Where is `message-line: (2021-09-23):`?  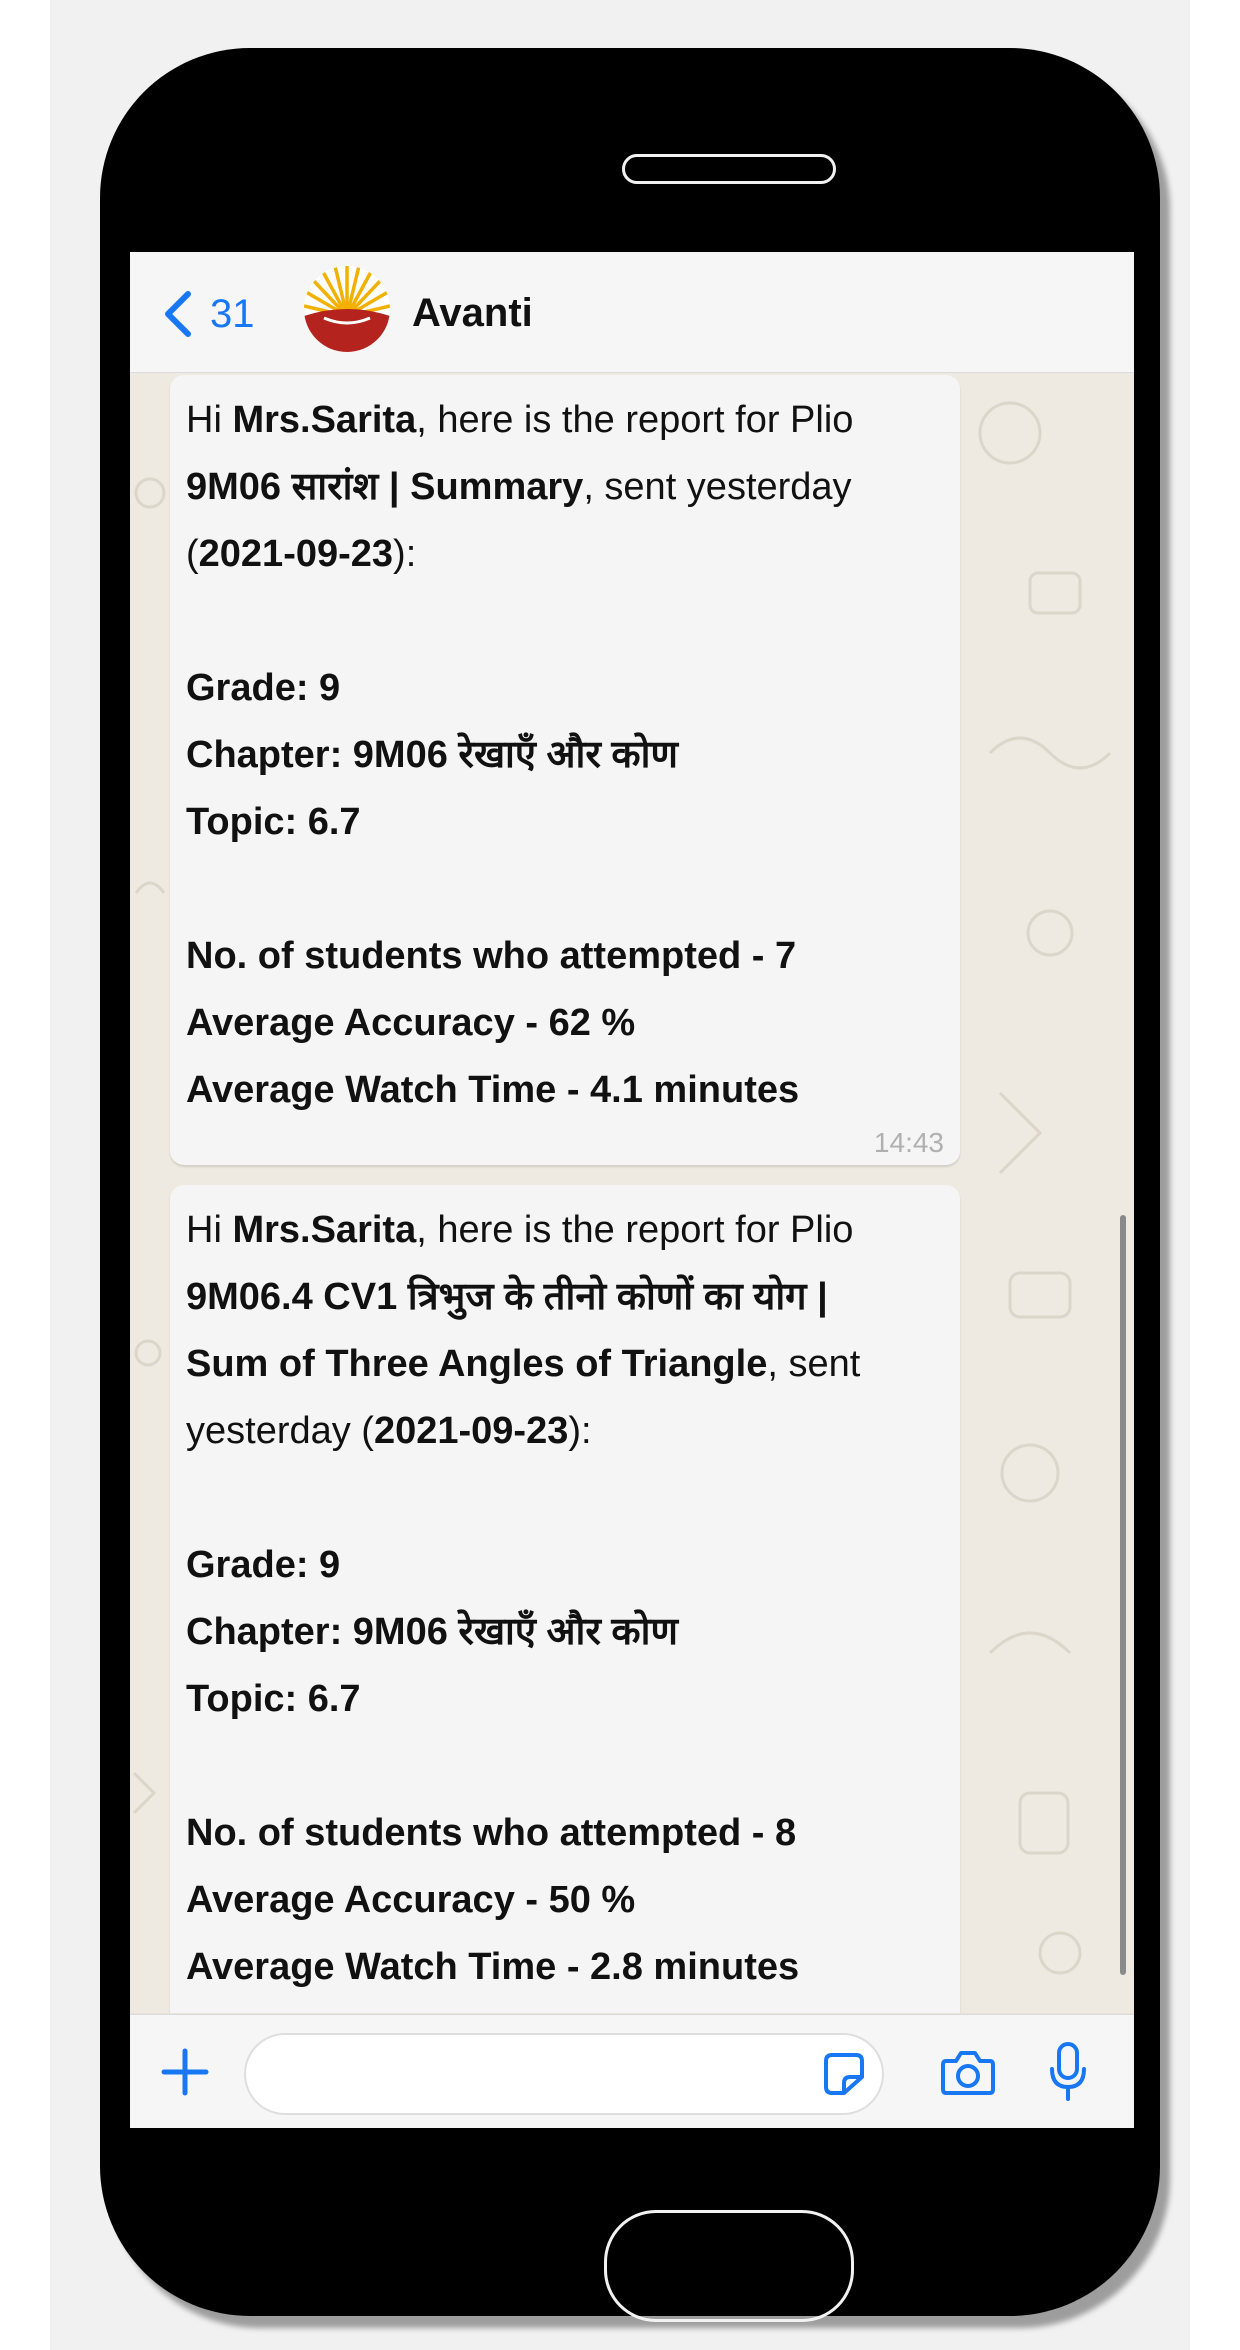 message-line: (2021-09-23): is located at coordinates (565, 554).